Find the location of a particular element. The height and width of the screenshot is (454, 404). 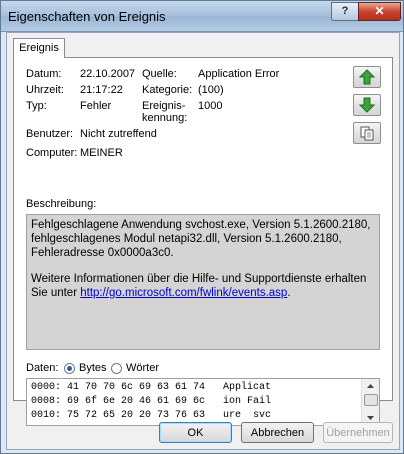

hex-scrollbar is located at coordinates (370, 402).